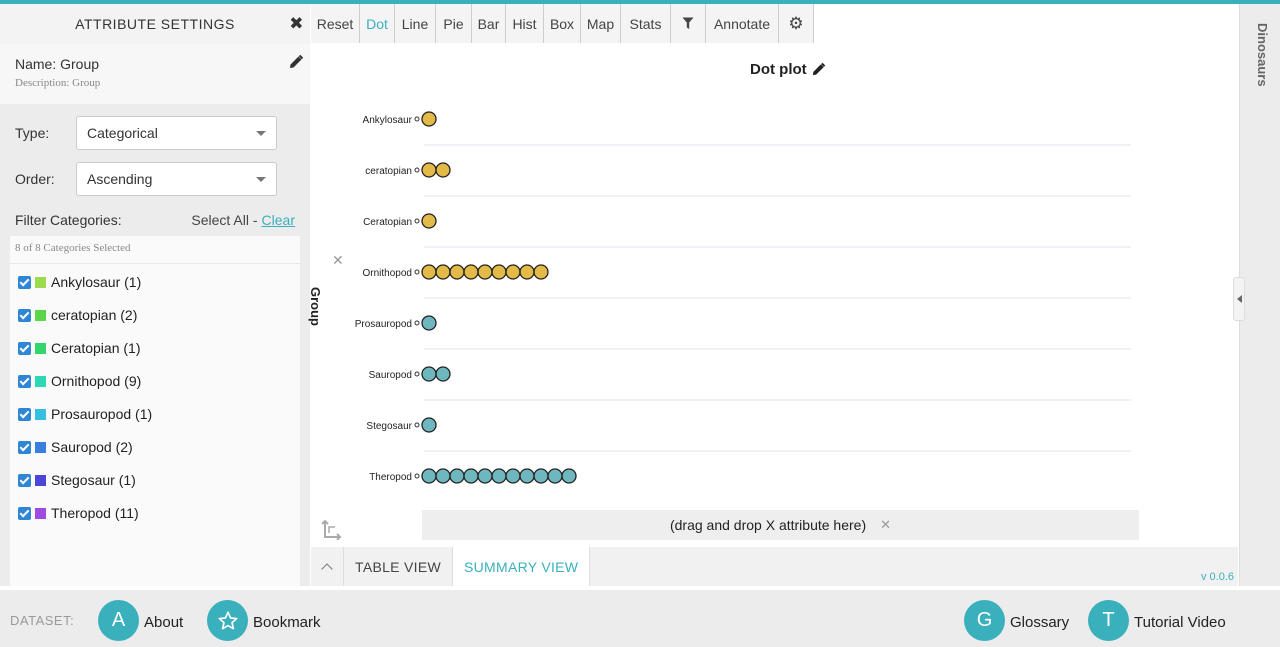 The width and height of the screenshot is (1280, 647). Describe the element at coordinates (646, 23) in the screenshot. I see `toolbar-stats-button: Stats` at that location.